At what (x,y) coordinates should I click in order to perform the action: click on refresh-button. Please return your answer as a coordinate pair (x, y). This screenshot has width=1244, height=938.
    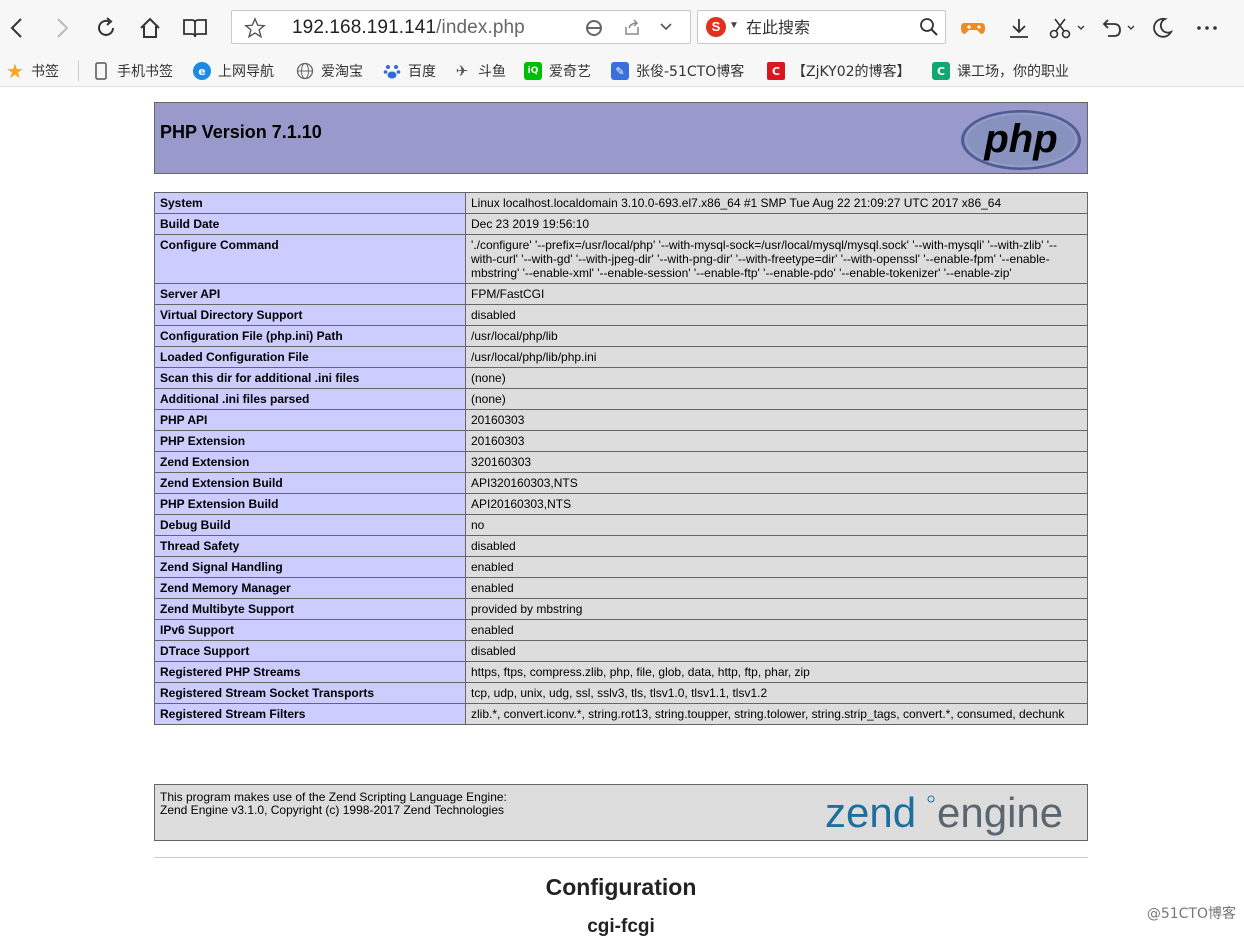
    Looking at the image, I should click on (106, 28).